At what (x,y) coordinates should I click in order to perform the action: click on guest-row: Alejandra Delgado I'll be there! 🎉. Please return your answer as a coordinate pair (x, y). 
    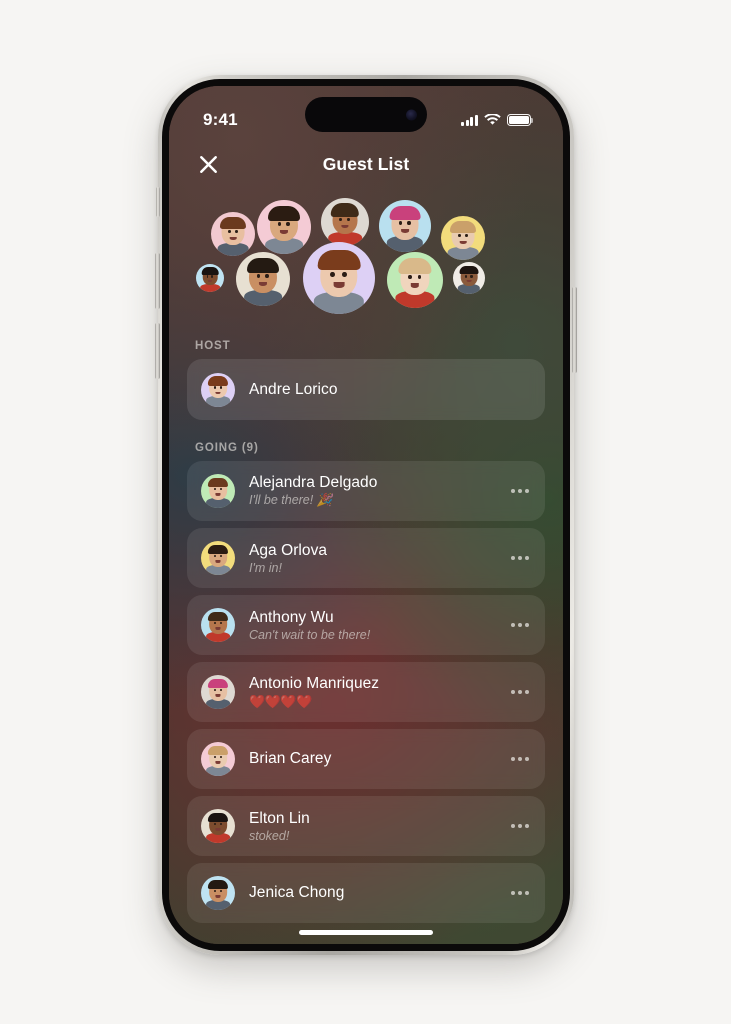
    Looking at the image, I should click on (366, 491).